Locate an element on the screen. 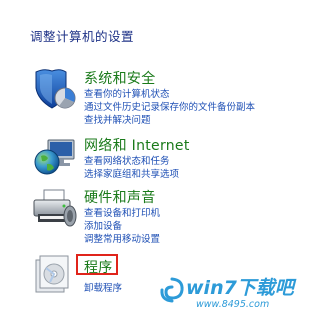 This screenshot has width=320, height=317. programs-icon is located at coordinates (55, 275).